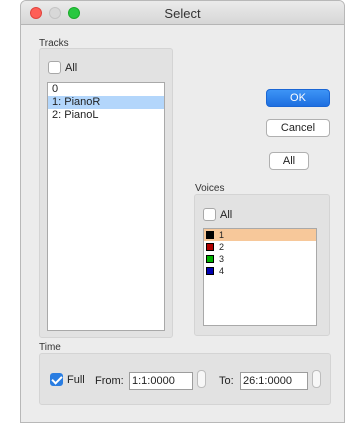  I want to click on voices-all-checkbox-box, so click(209, 214).